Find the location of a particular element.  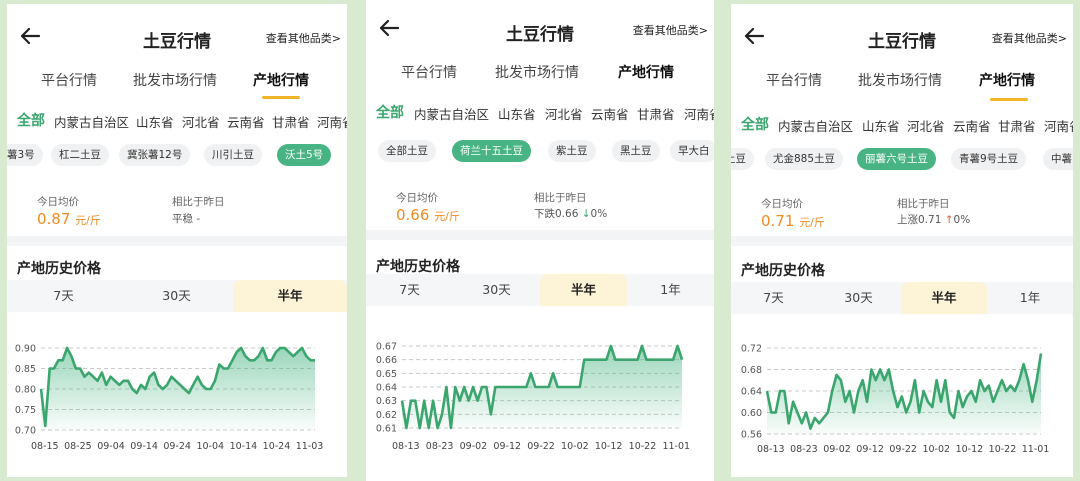

variety-chip: 中薯 is located at coordinates (1058, 159).